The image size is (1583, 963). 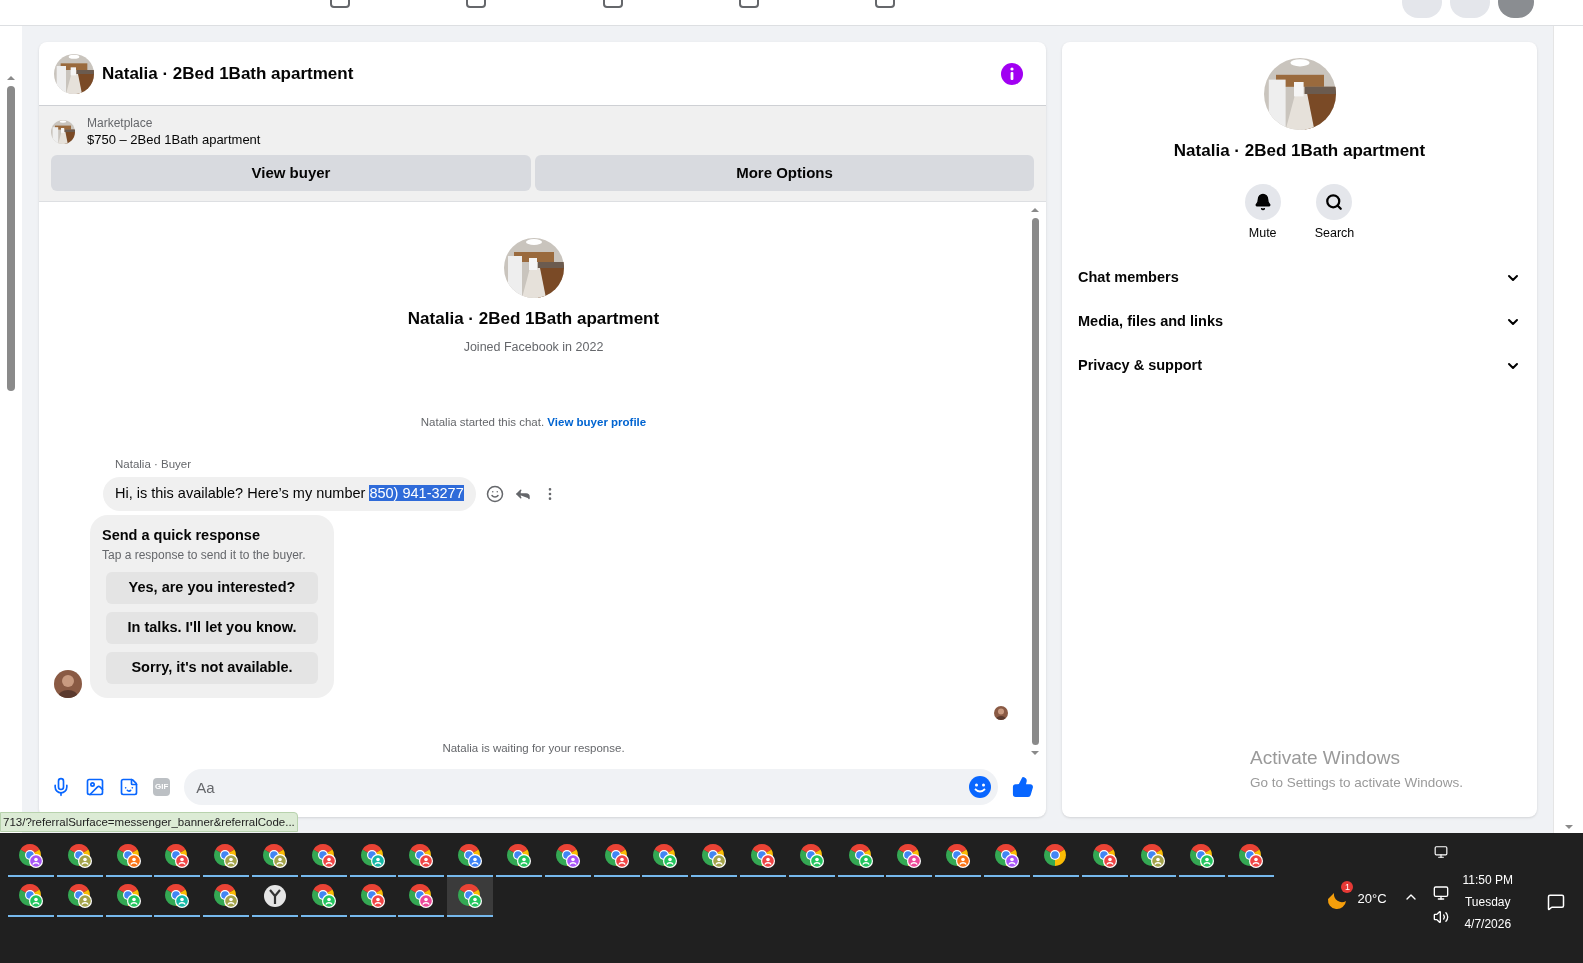 What do you see at coordinates (533, 423) in the screenshot?
I see `chat-started-note: Natalia started this chat. View buyer profile` at bounding box center [533, 423].